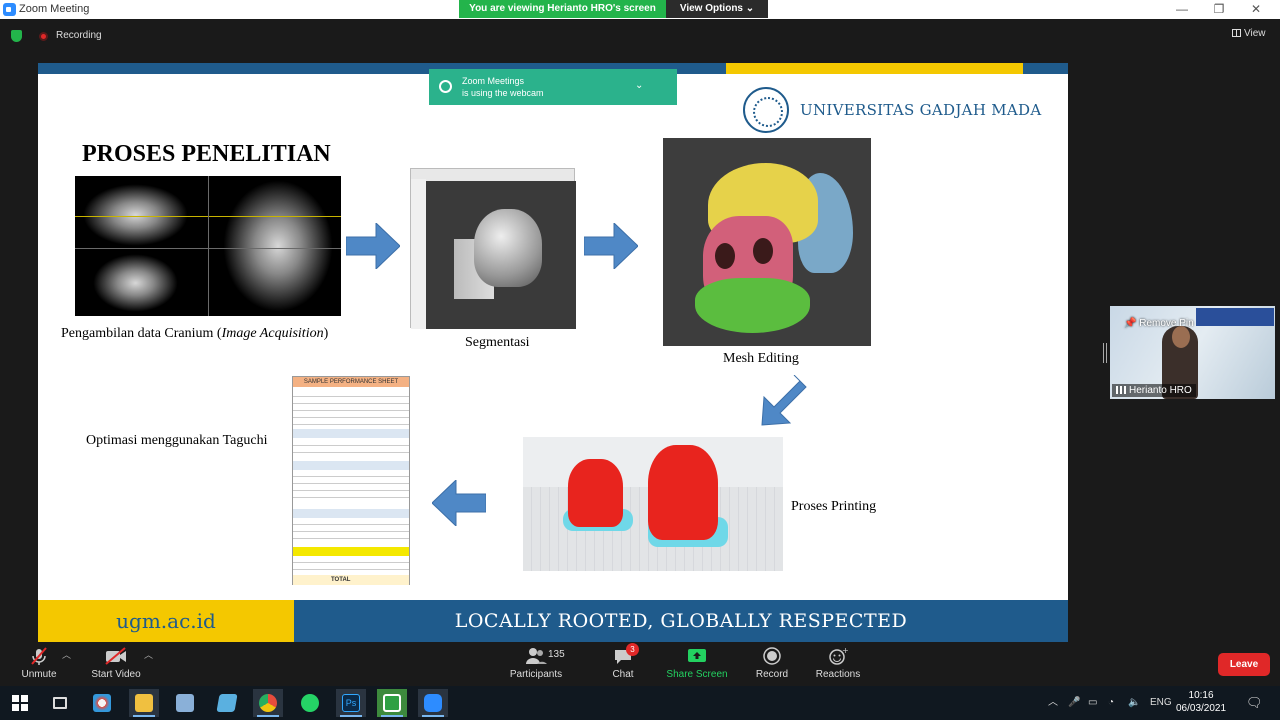 Image resolution: width=1280 pixels, height=720 pixels. I want to click on start-video-button: Start Video, so click(116, 663).